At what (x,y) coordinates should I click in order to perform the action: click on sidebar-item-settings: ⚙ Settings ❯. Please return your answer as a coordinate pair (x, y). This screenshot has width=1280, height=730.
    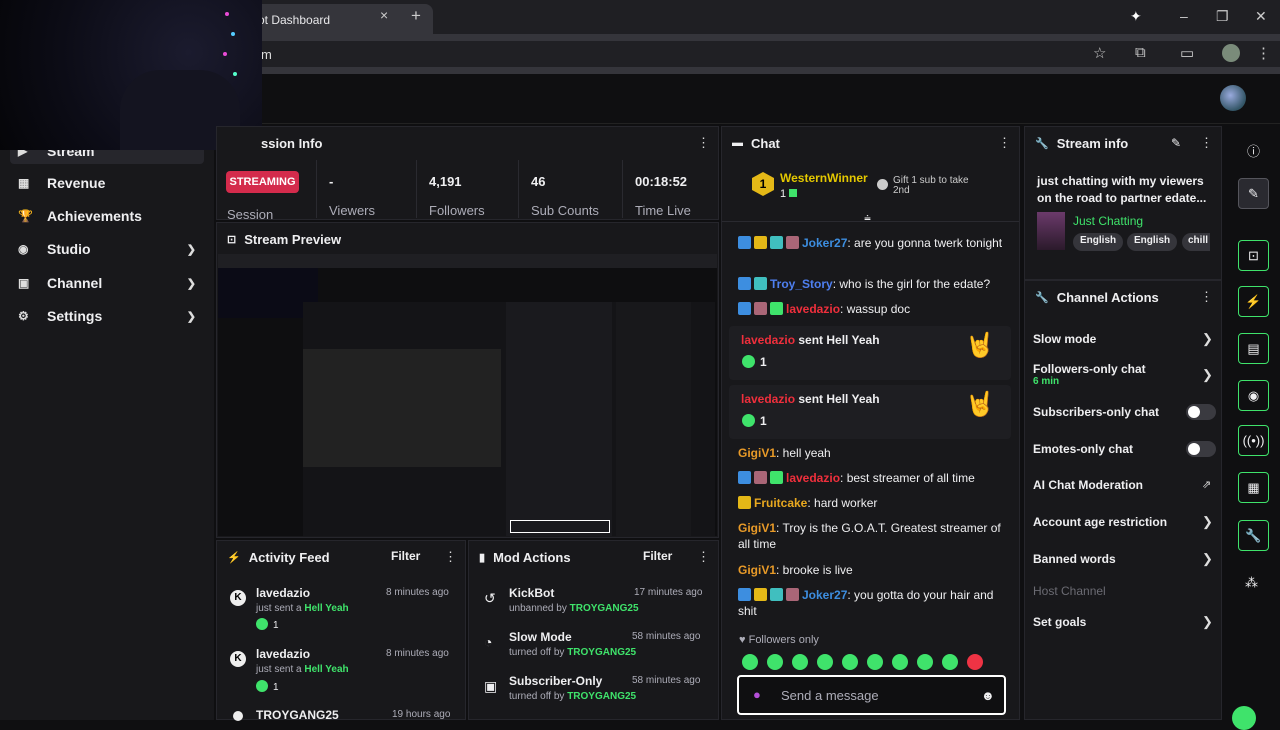
    Looking at the image, I should click on (107, 316).